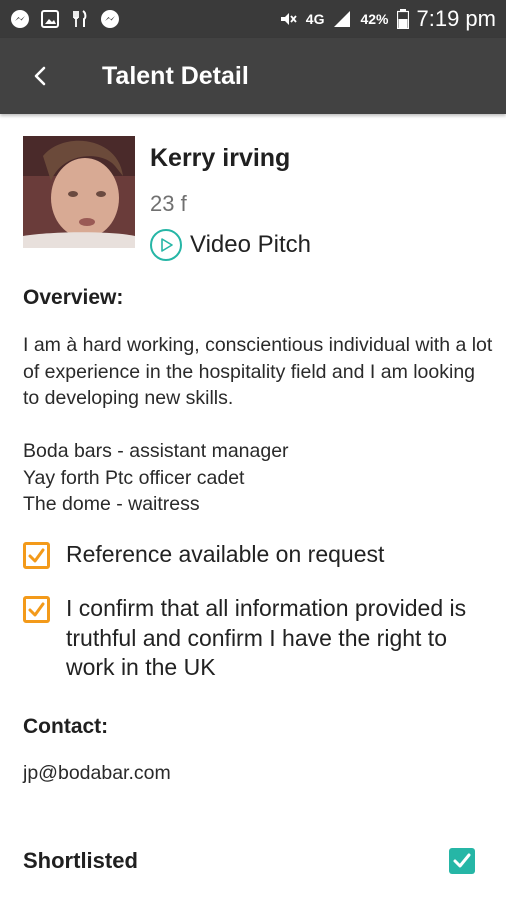 This screenshot has width=506, height=900. Describe the element at coordinates (80, 19) in the screenshot. I see `restaurant-icon` at that location.